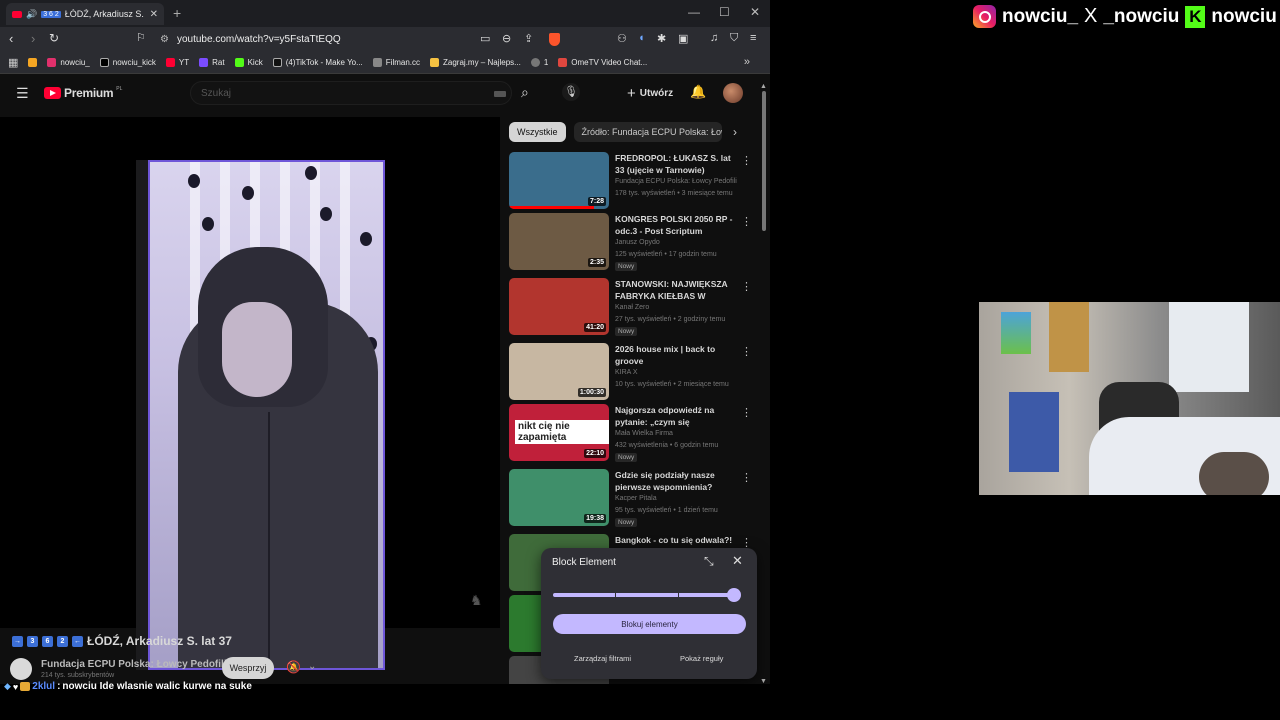  I want to click on bookmark-item: Filman.cc, so click(396, 62).